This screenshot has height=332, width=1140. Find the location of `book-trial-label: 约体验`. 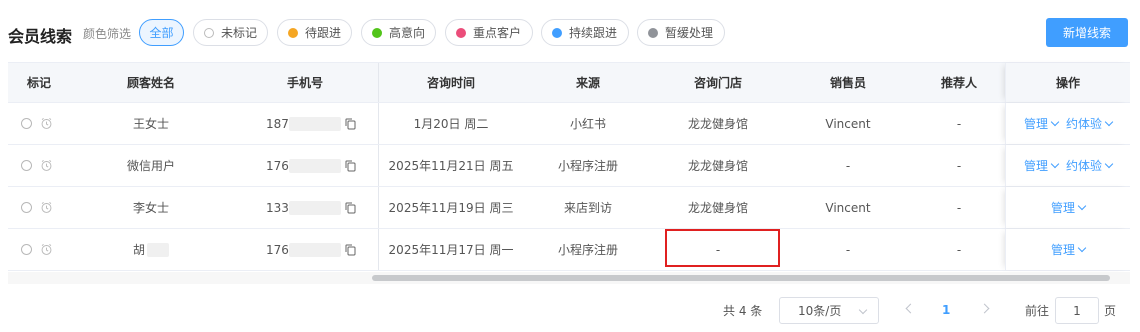

book-trial-label: 约体验 is located at coordinates (1084, 124).